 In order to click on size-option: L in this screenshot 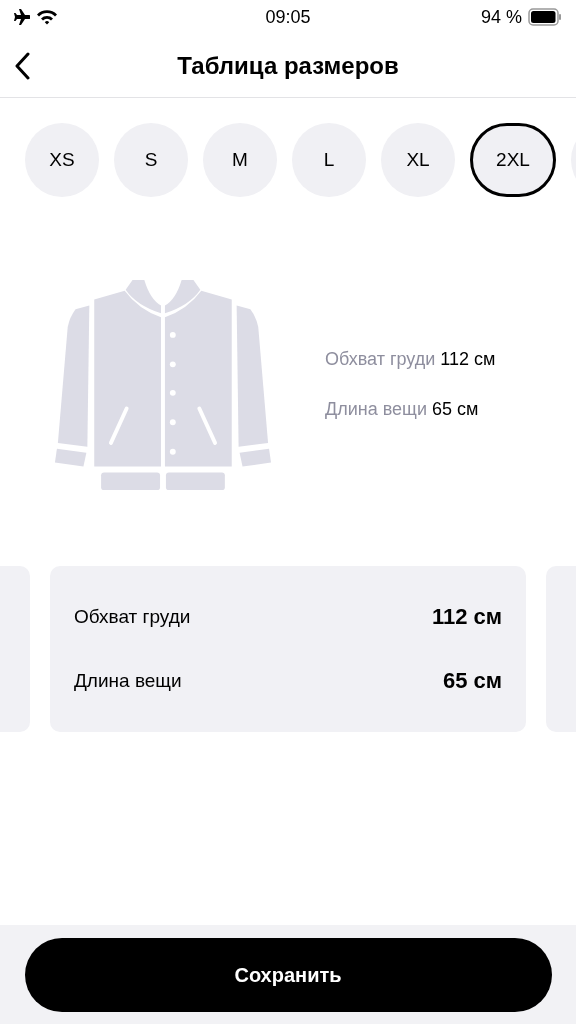, I will do `click(329, 160)`.